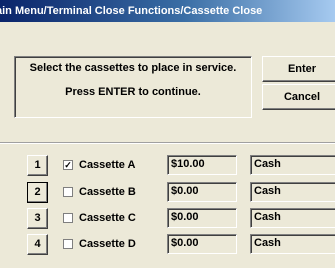 This screenshot has height=268, width=335. Describe the element at coordinates (37, 192) in the screenshot. I see `cassette-b-number-button: 2` at that location.